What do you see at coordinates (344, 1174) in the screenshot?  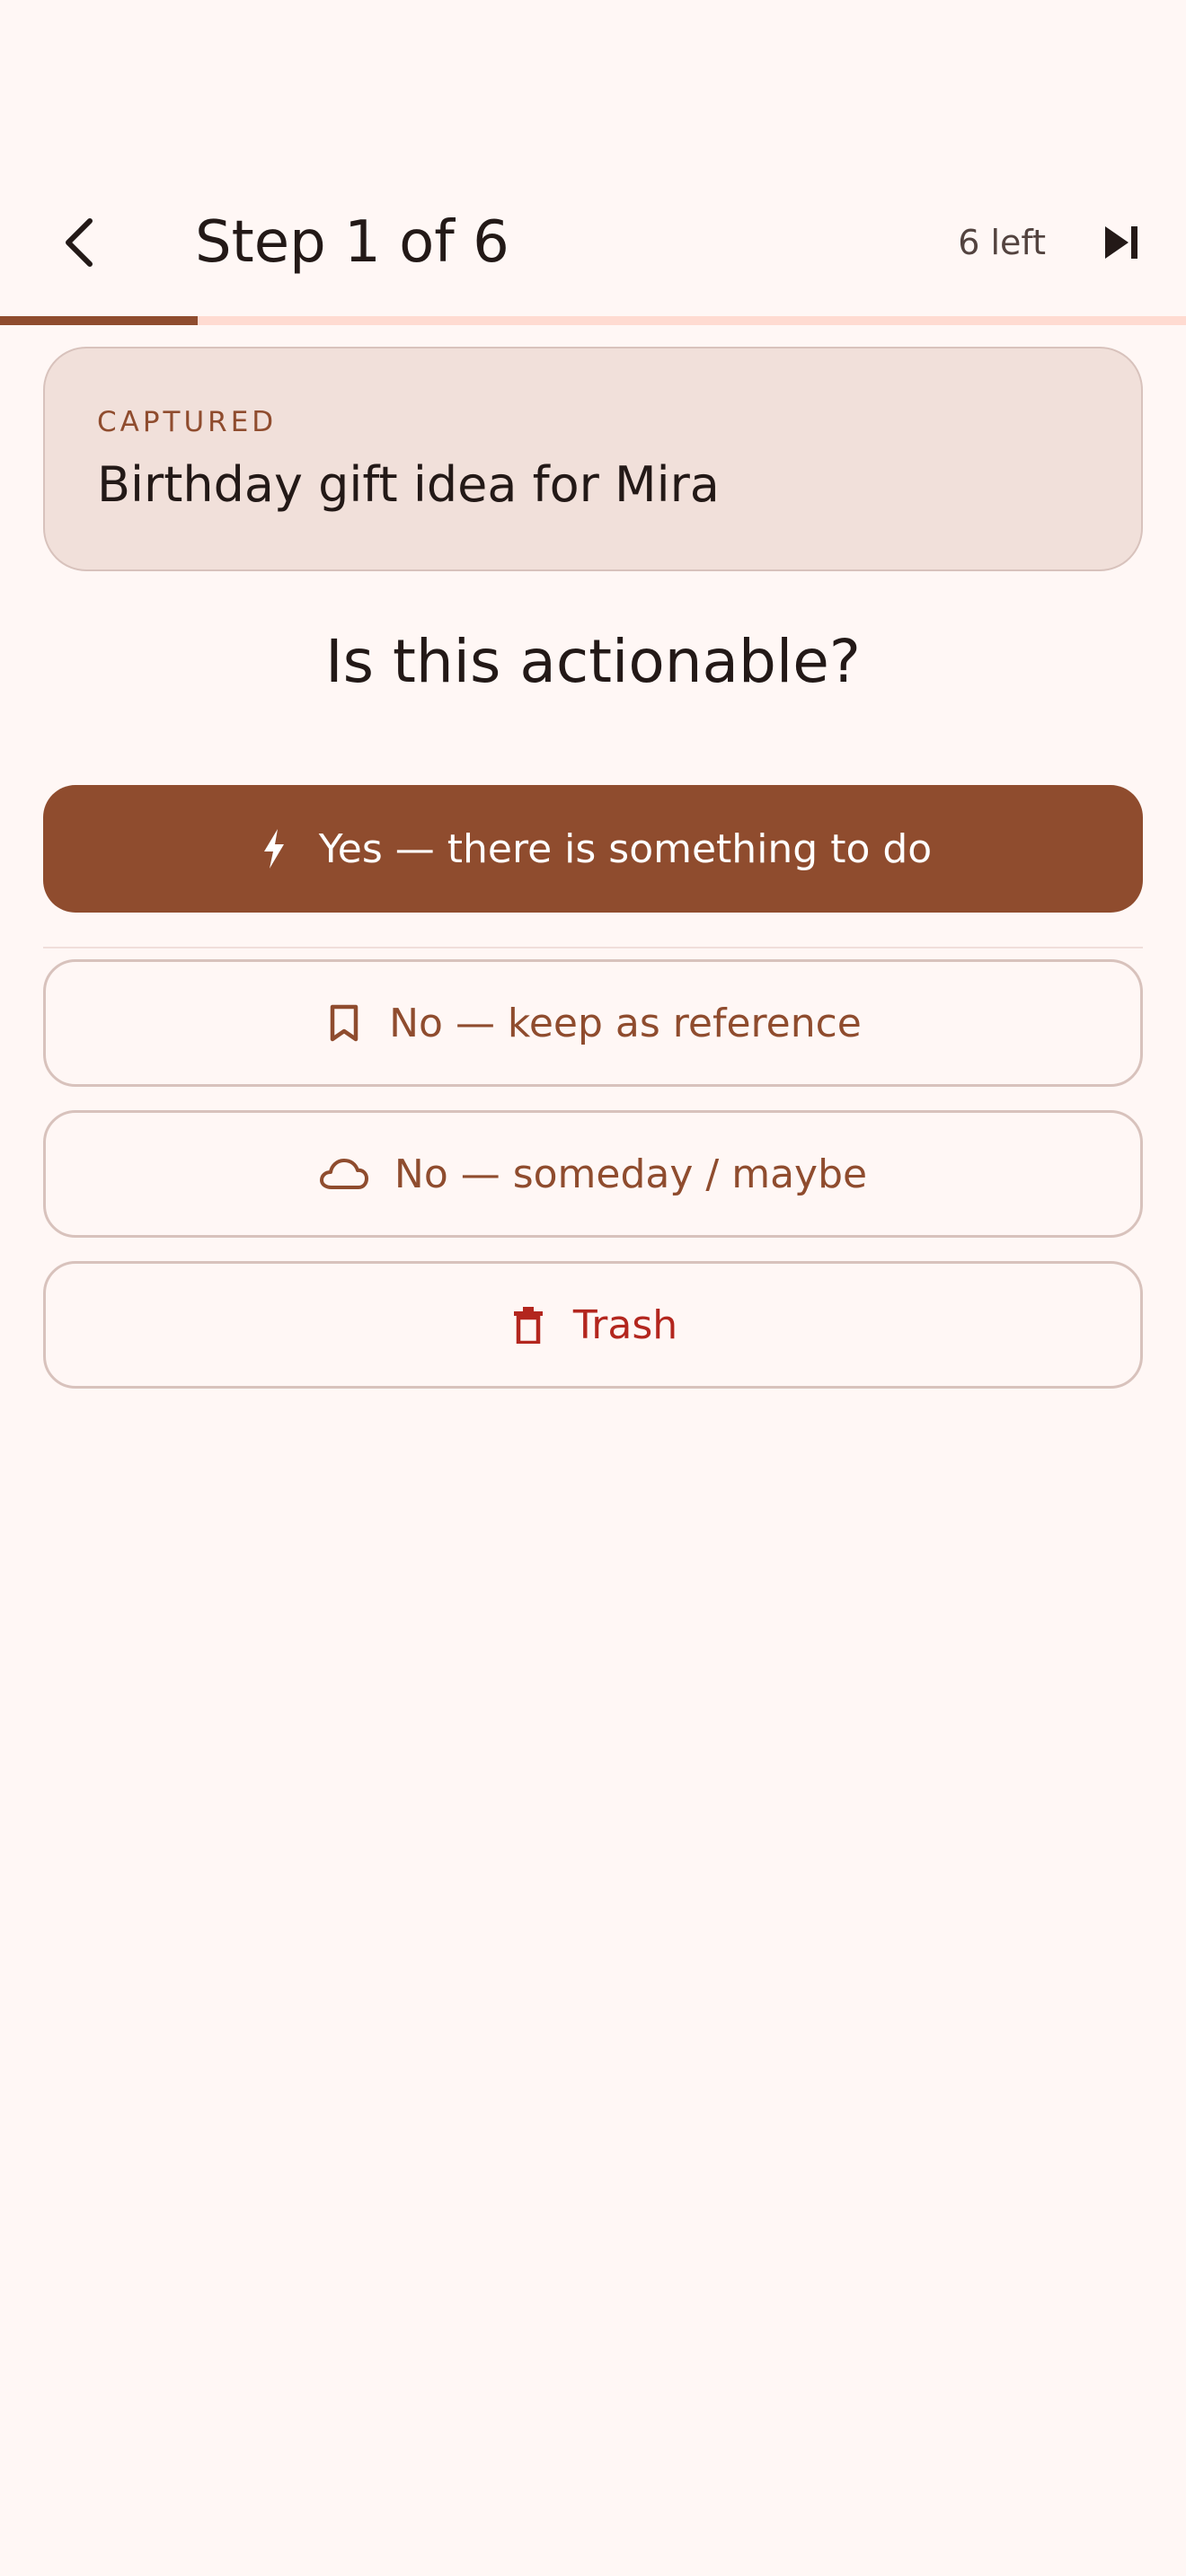 I see `cloud-icon` at bounding box center [344, 1174].